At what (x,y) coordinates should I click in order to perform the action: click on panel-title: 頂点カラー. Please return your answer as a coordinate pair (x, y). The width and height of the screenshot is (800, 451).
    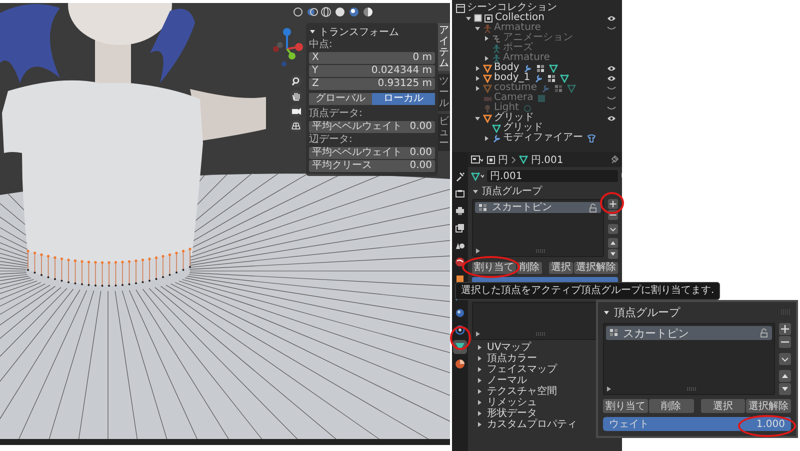
    Looking at the image, I should click on (512, 358).